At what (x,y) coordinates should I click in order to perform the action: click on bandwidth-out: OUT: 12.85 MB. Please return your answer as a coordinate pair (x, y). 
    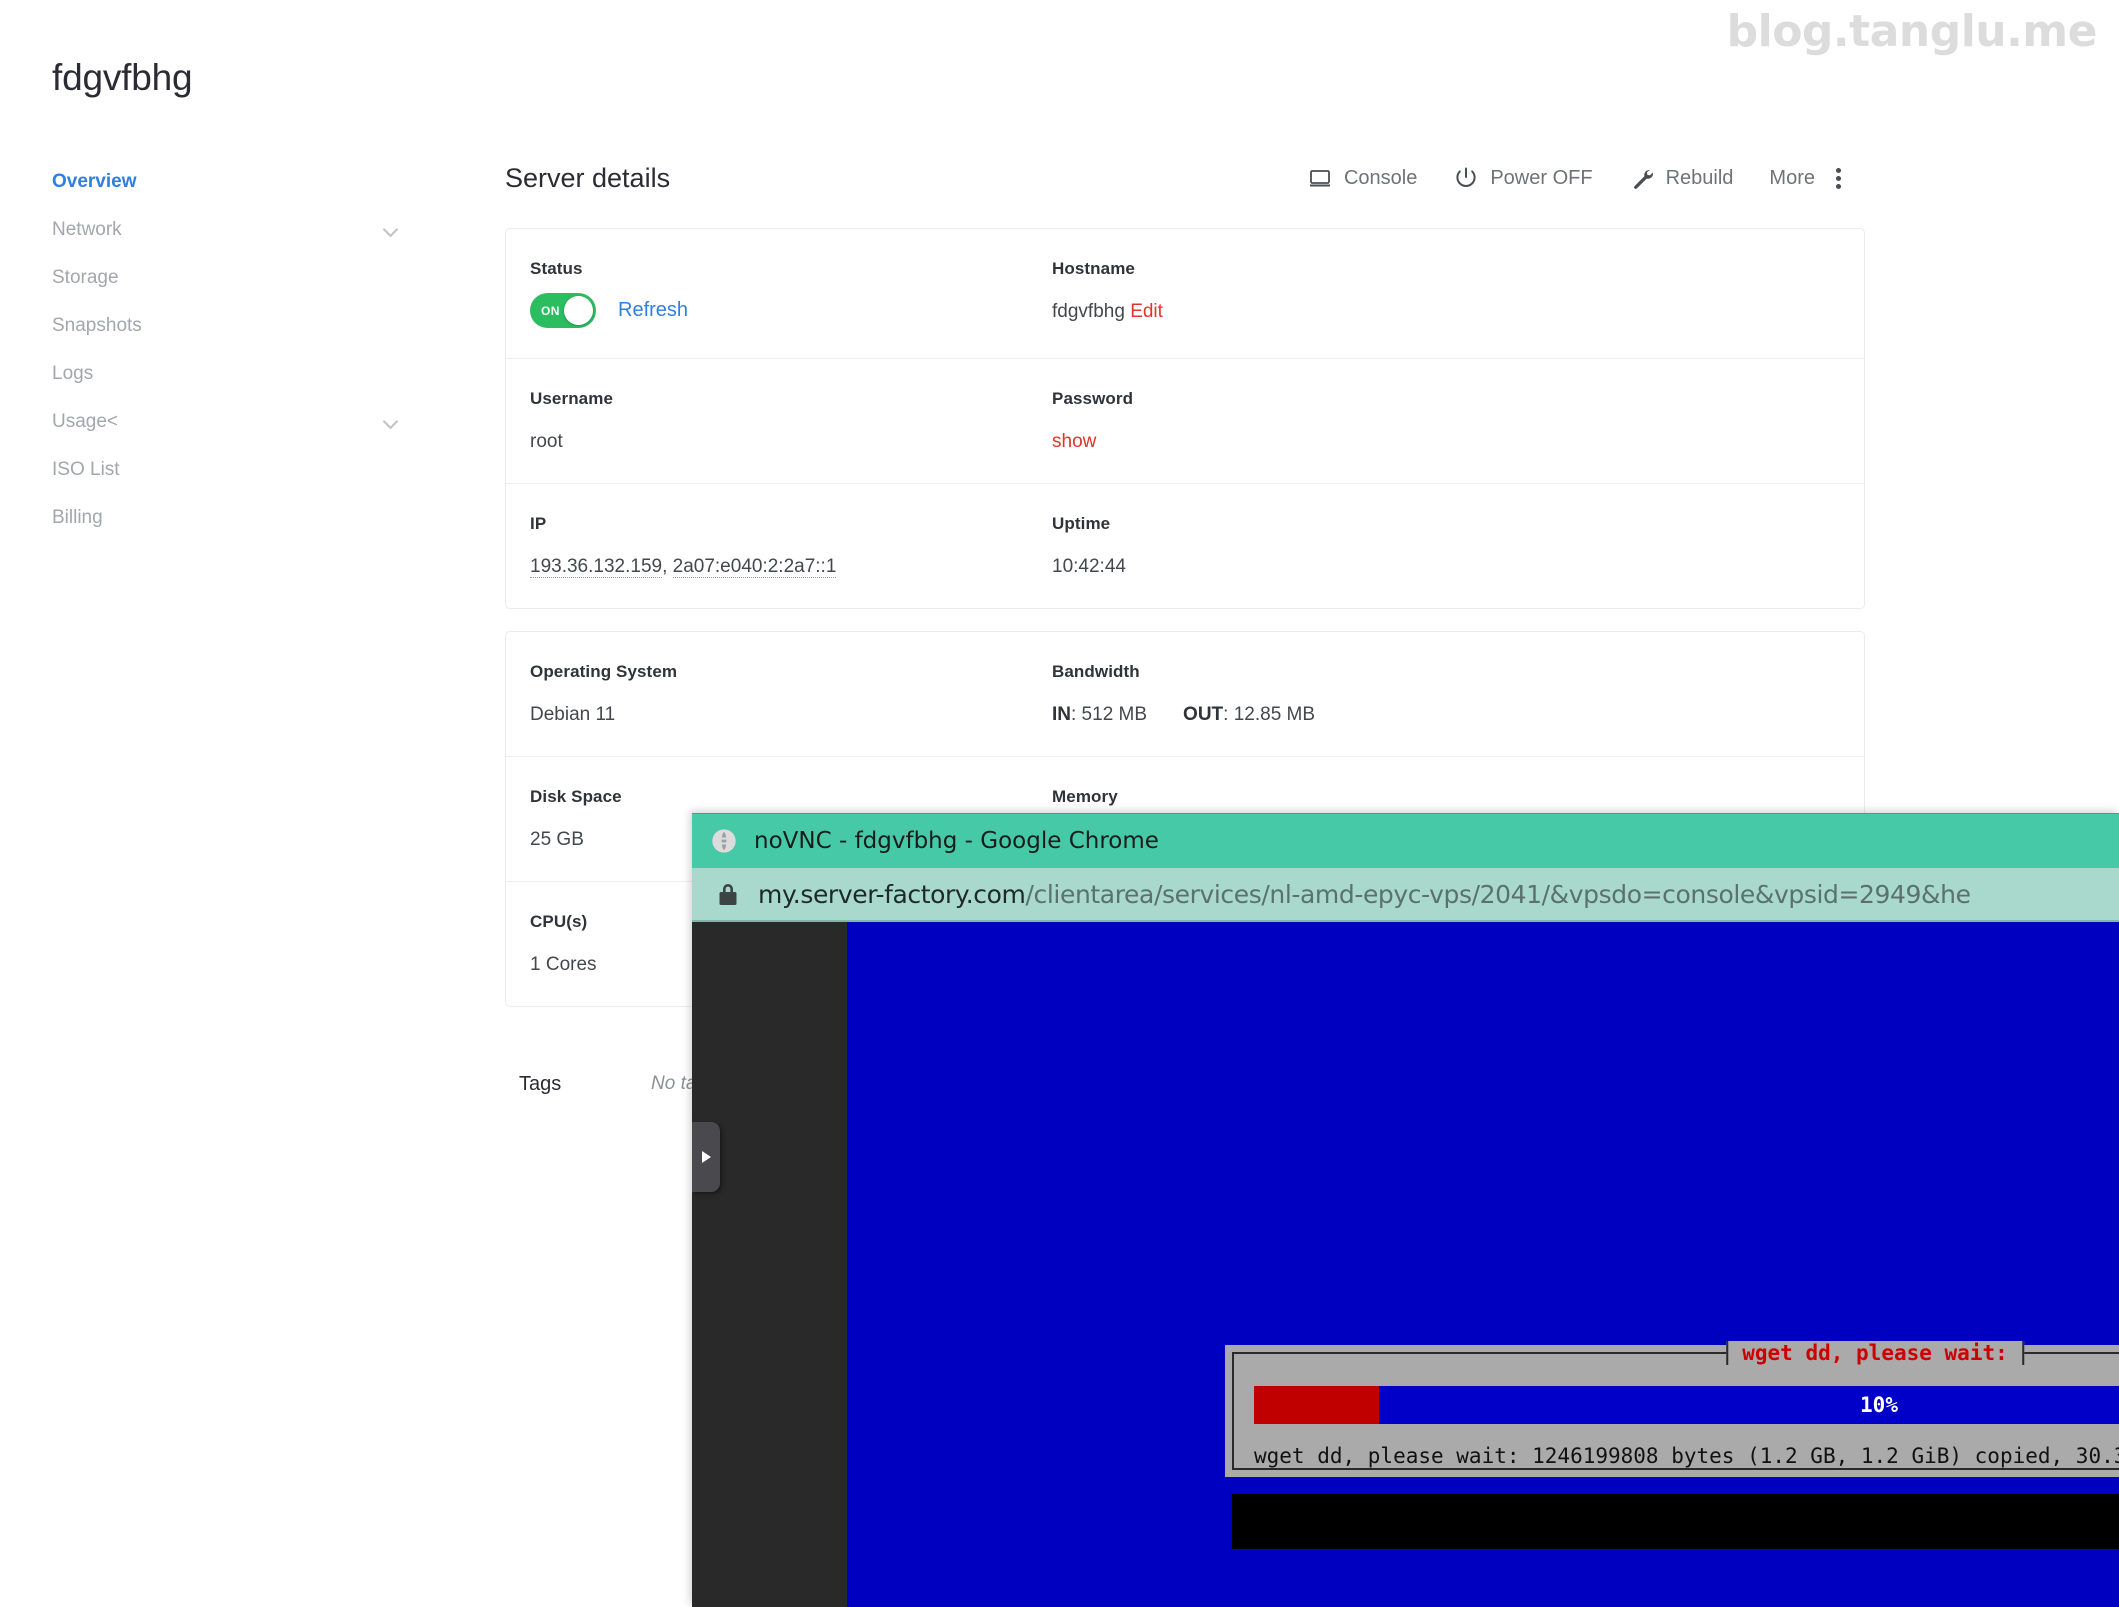
    Looking at the image, I should click on (1249, 715).